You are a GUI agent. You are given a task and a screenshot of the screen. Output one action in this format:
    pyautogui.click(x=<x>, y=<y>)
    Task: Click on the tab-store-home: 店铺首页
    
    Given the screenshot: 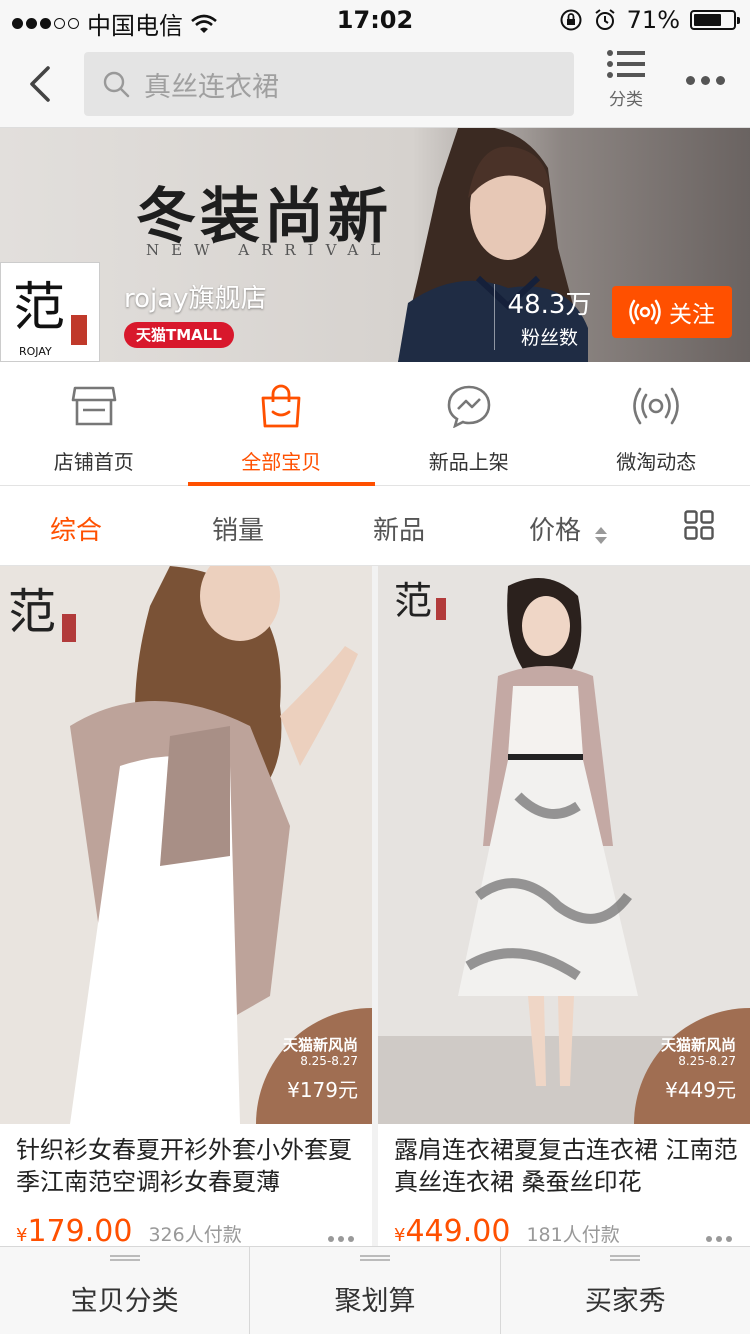 What is the action you would take?
    pyautogui.click(x=94, y=424)
    